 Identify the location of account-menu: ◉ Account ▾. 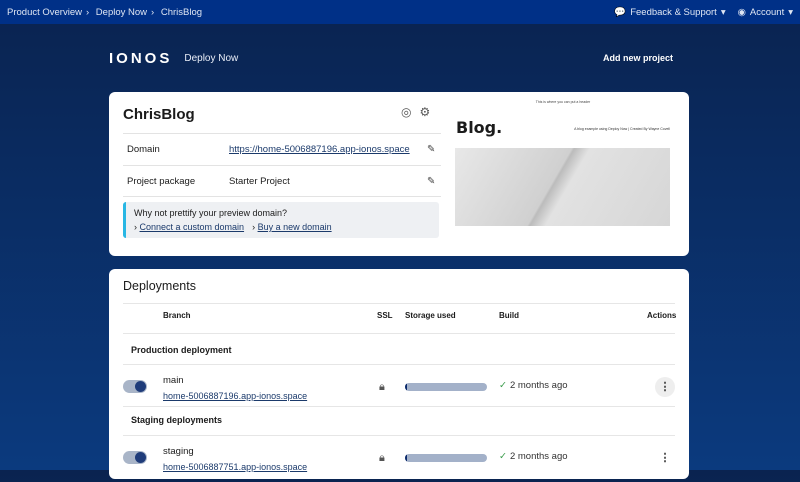
(765, 12).